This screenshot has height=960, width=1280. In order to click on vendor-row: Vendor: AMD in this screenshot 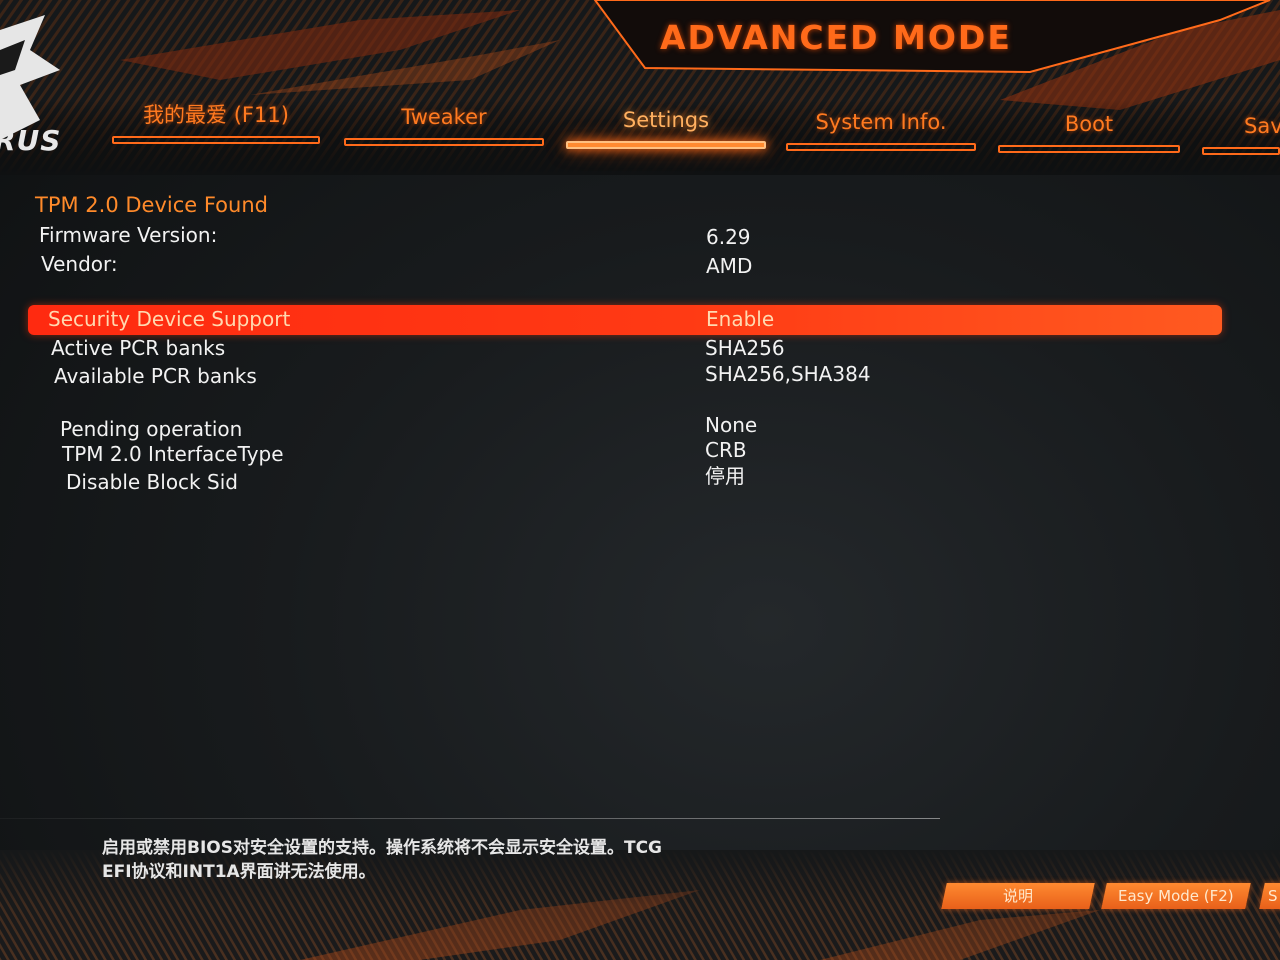, I will do `click(640, 266)`.